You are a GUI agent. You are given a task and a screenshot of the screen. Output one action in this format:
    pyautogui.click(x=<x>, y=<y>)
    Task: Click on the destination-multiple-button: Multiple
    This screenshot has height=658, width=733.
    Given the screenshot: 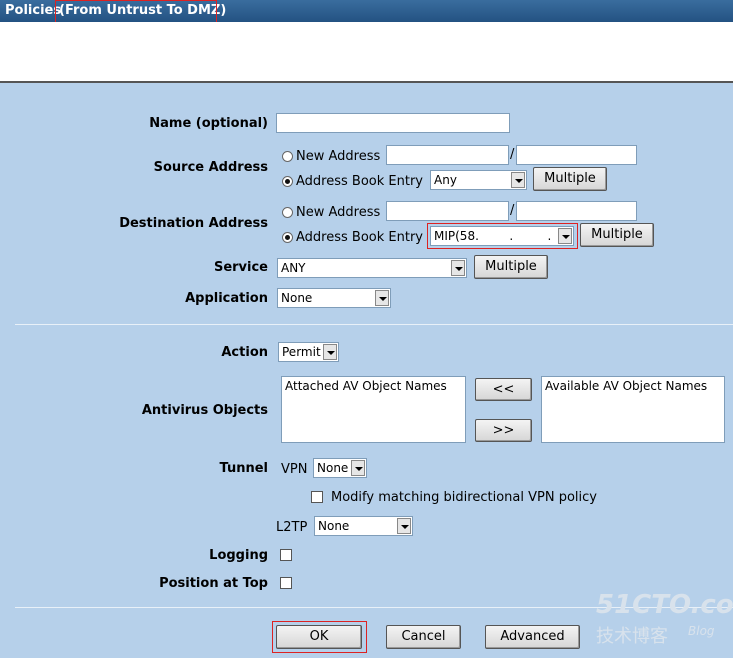 What is the action you would take?
    pyautogui.click(x=617, y=235)
    